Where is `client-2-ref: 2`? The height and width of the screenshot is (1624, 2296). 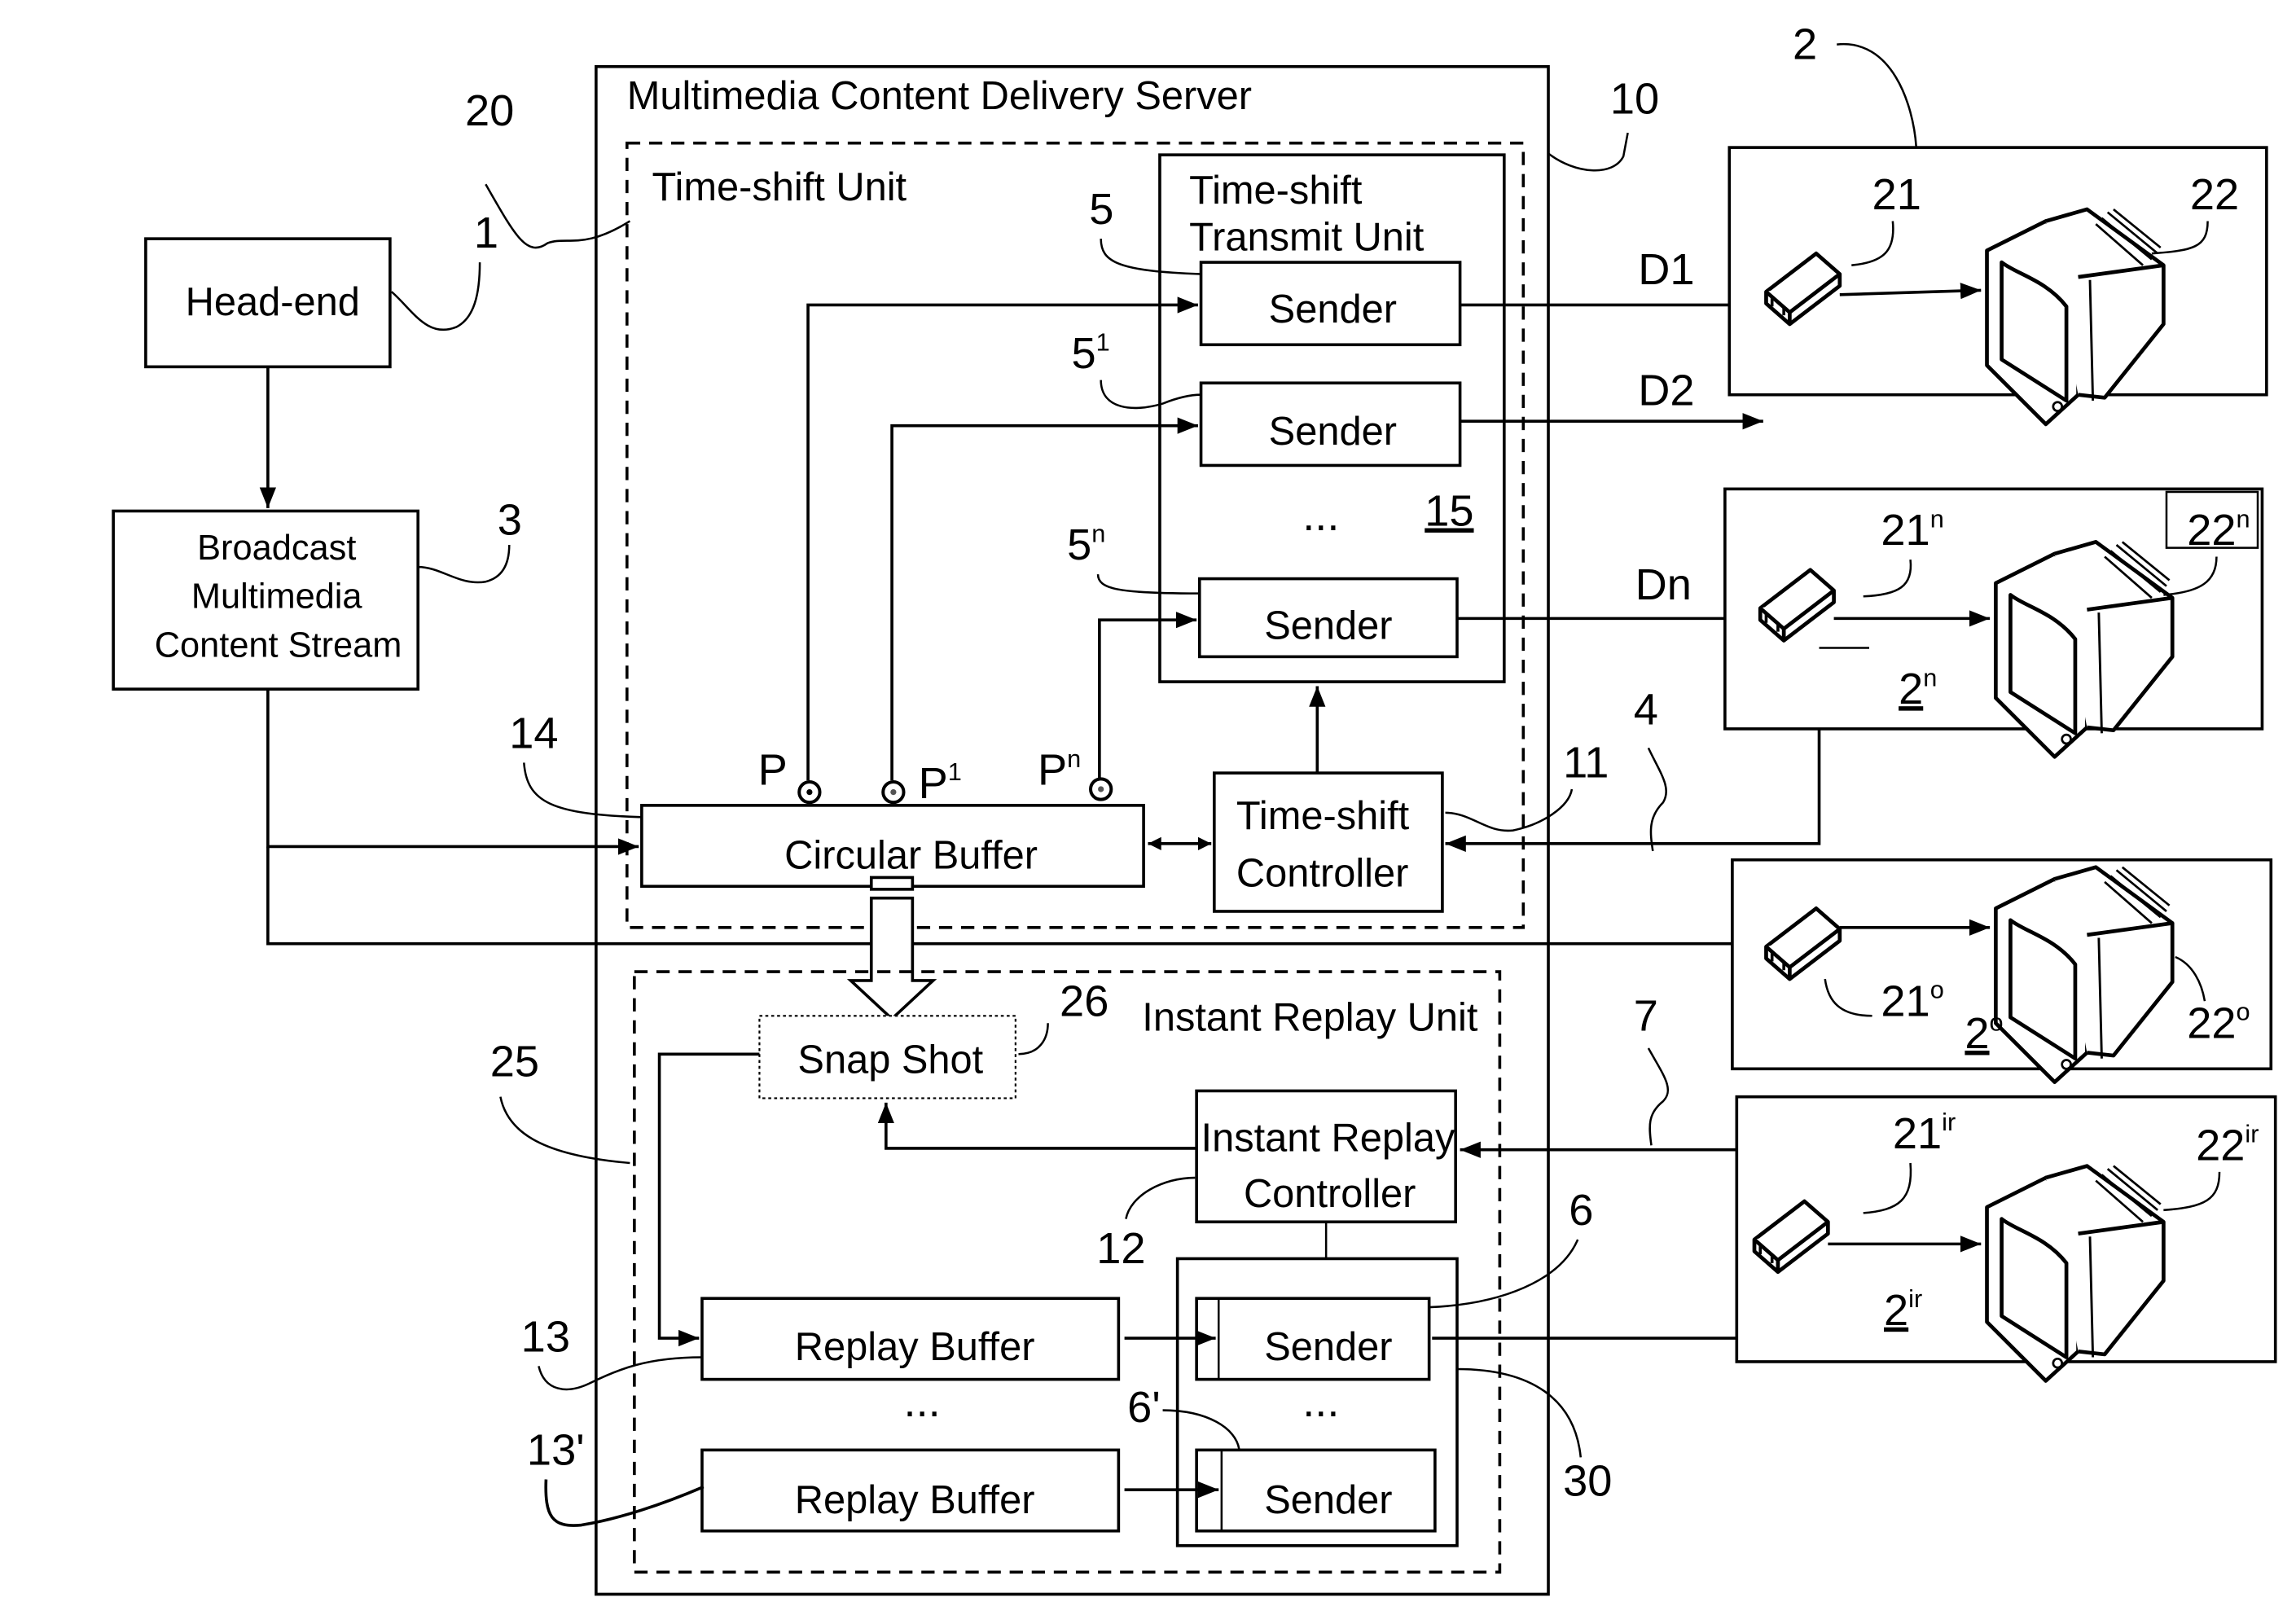 client-2-ref: 2 is located at coordinates (1805, 44).